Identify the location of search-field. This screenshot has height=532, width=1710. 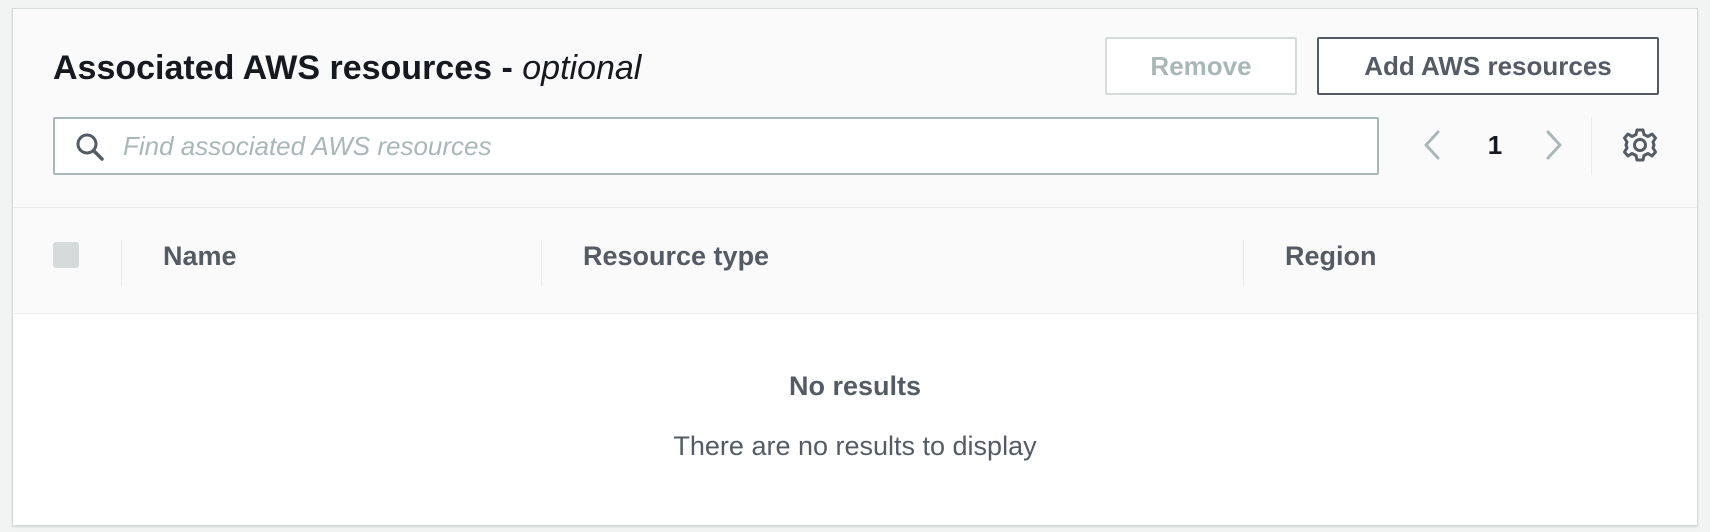
(716, 146).